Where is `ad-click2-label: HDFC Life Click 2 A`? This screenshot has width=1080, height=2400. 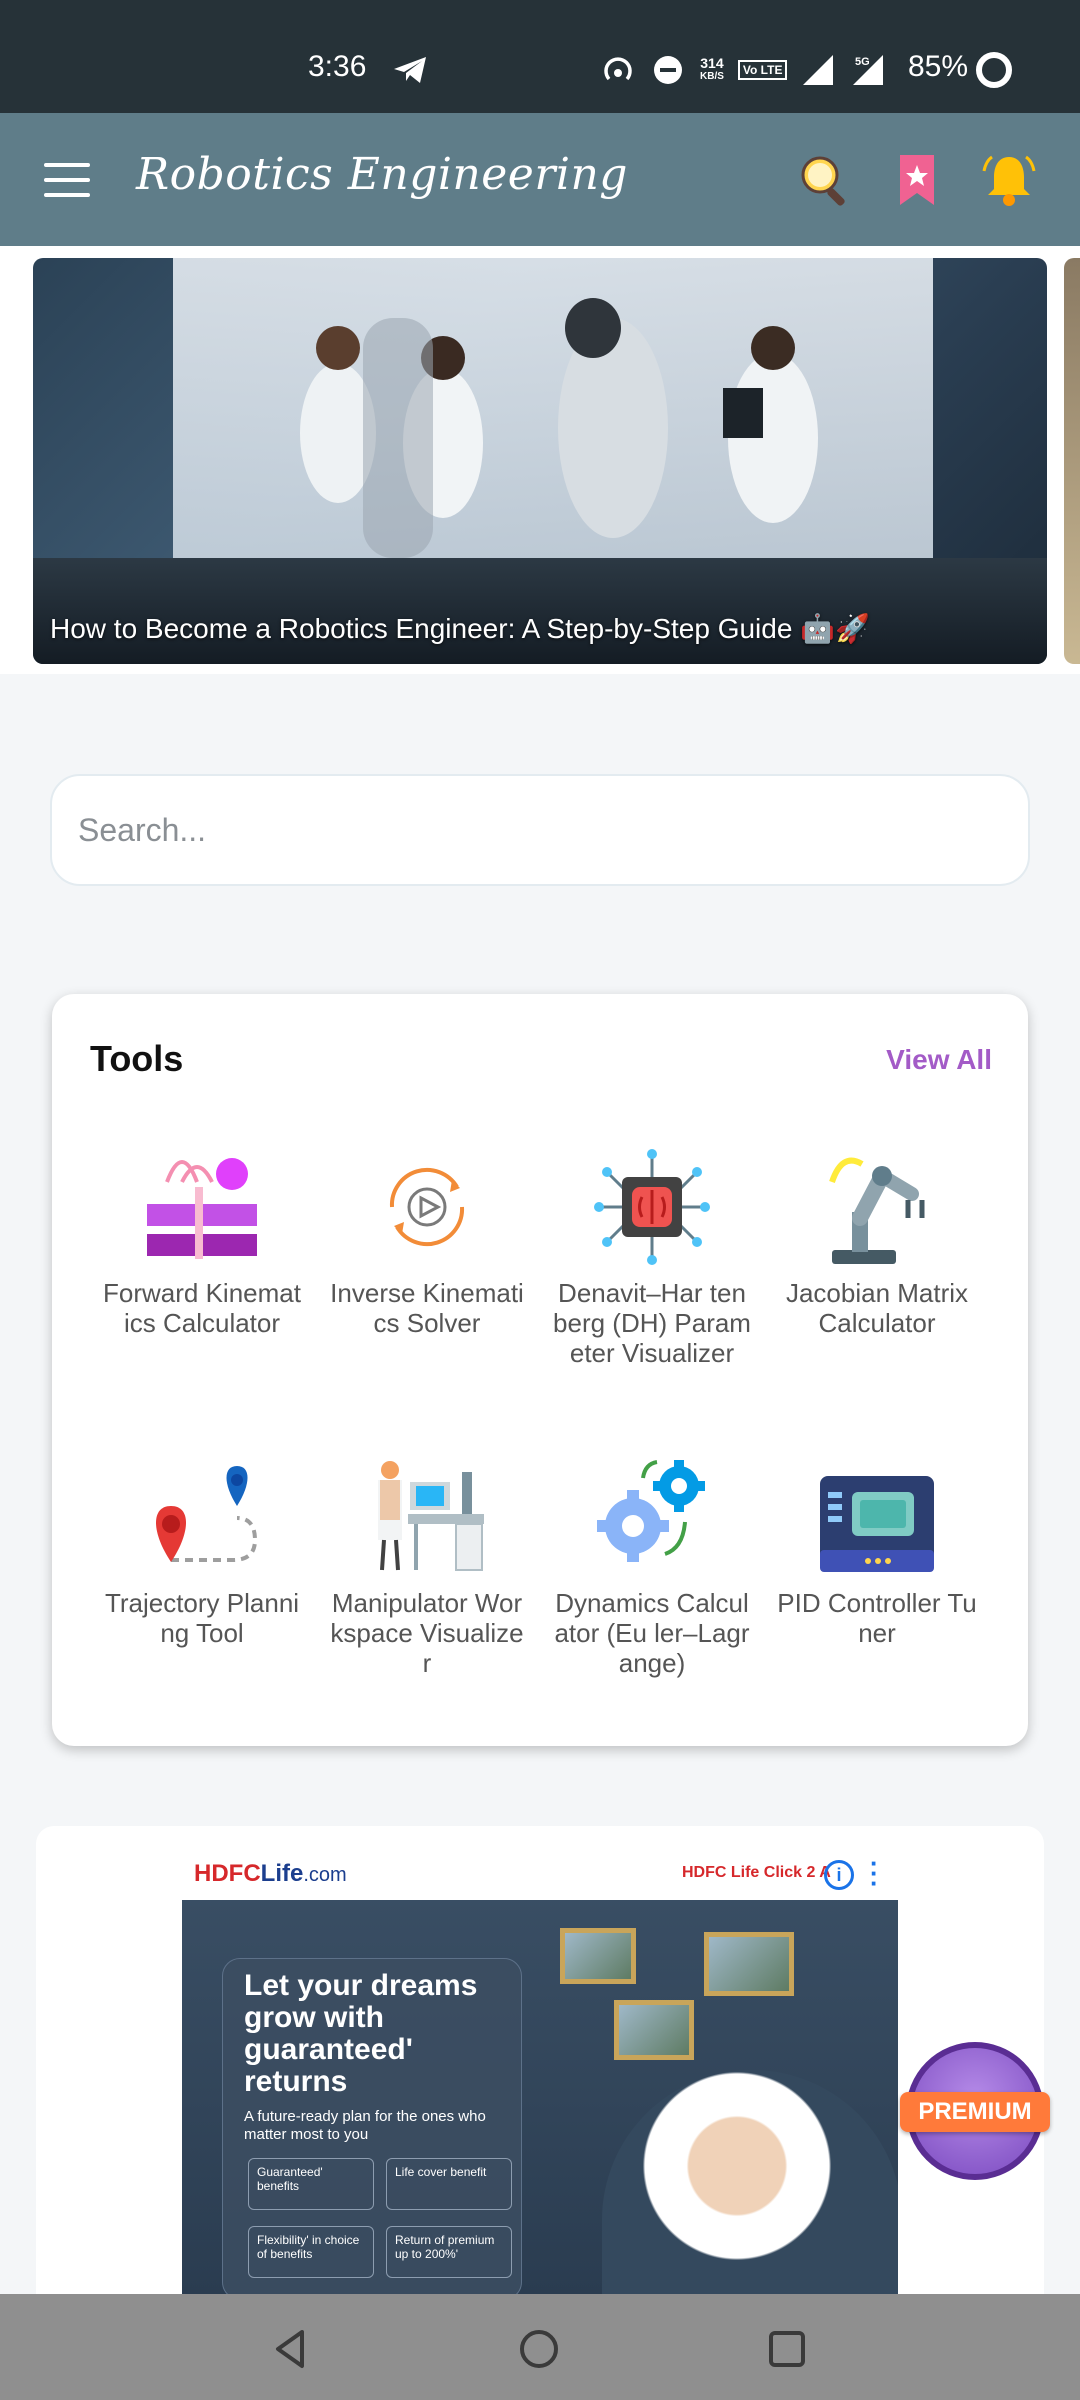
ad-click2-label: HDFC Life Click 2 A is located at coordinates (756, 1872).